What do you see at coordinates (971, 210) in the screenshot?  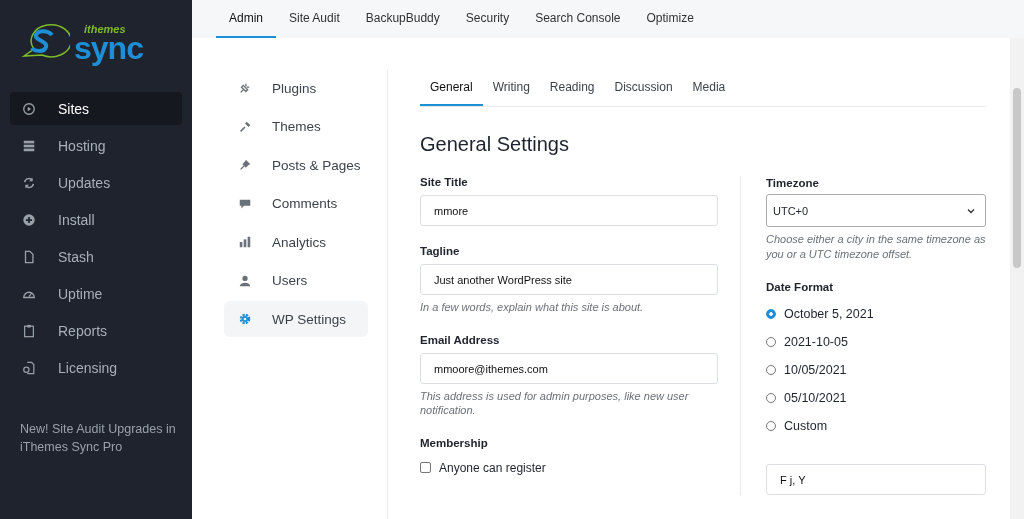 I see `chevron-down-icon` at bounding box center [971, 210].